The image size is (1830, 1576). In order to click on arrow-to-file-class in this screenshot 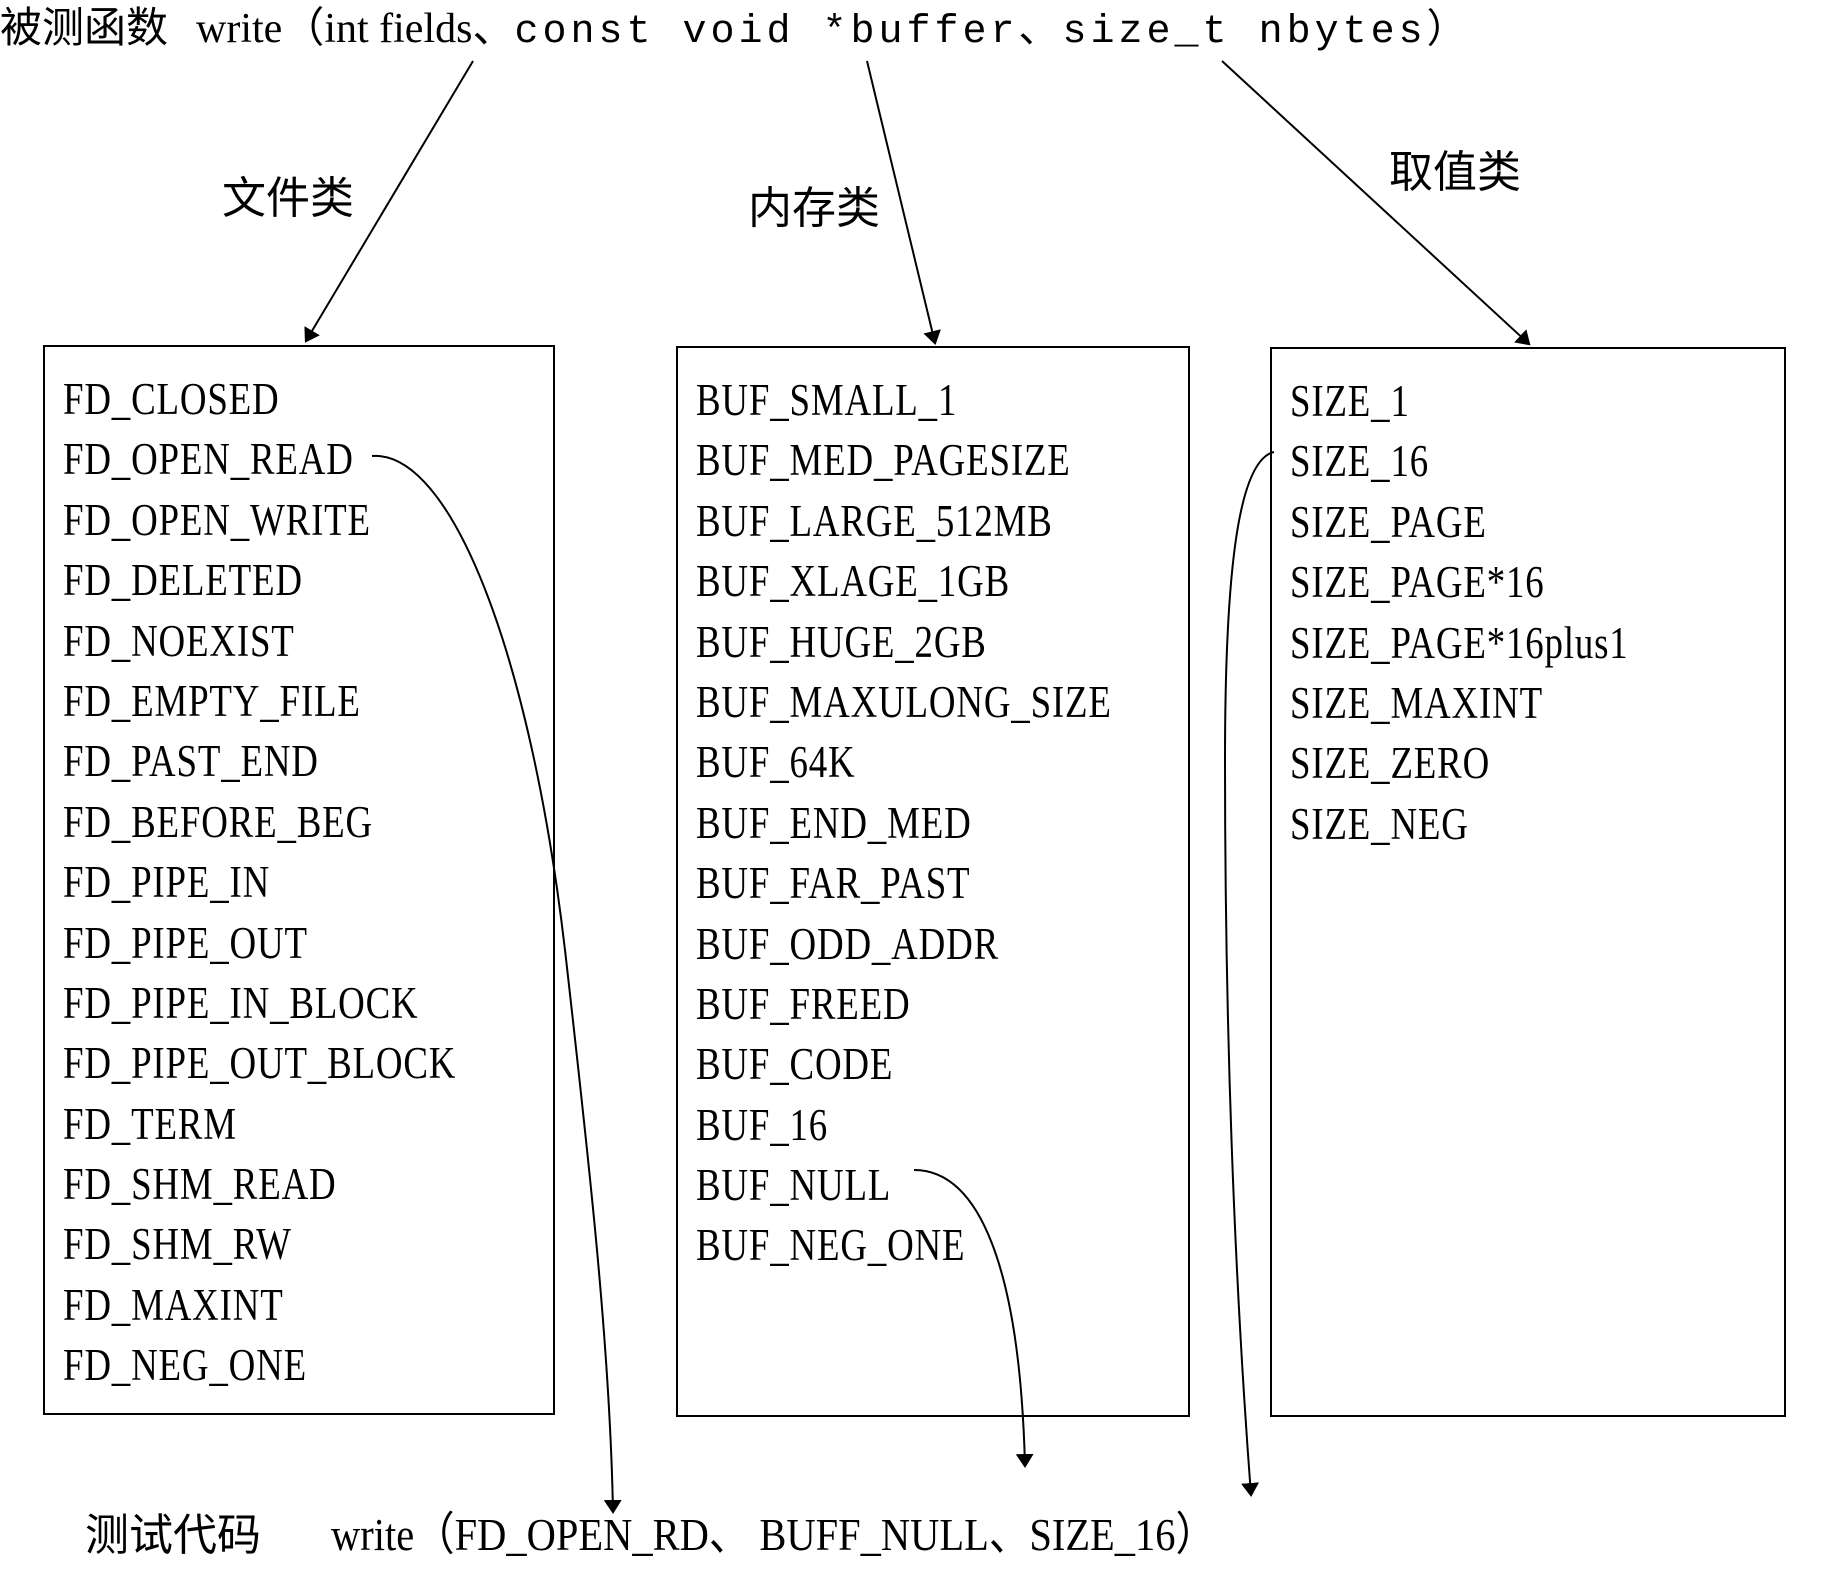, I will do `click(389, 201)`.